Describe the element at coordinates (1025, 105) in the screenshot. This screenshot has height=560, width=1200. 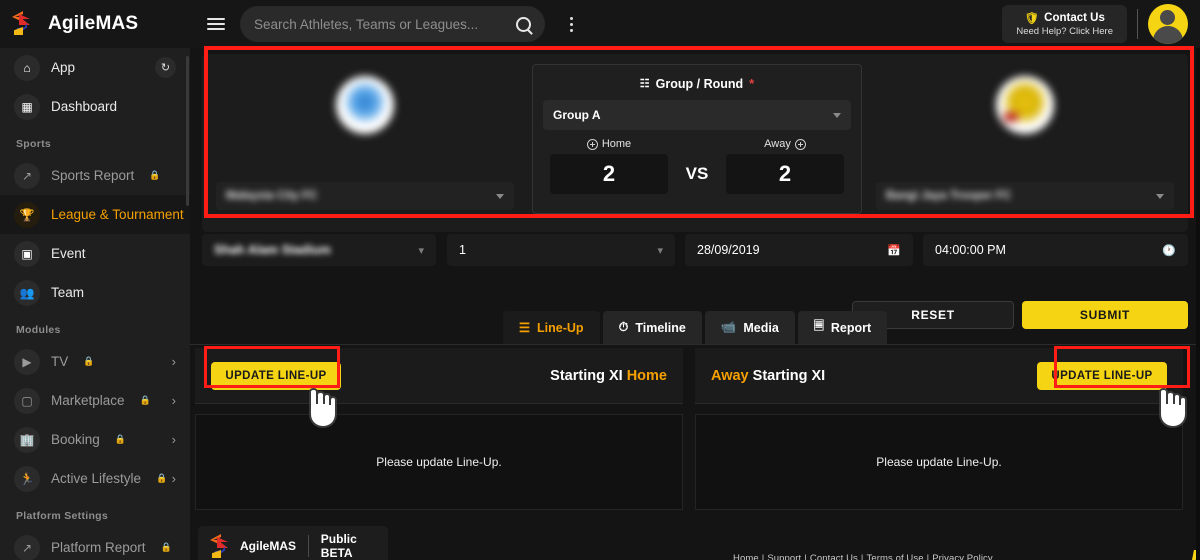
I see `away-team-crest` at that location.